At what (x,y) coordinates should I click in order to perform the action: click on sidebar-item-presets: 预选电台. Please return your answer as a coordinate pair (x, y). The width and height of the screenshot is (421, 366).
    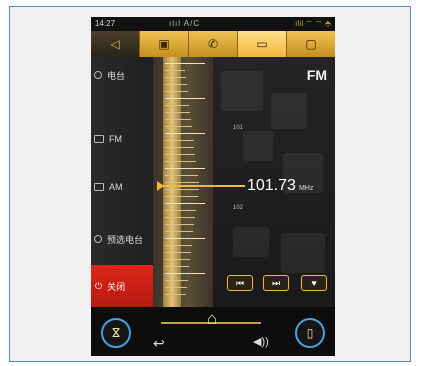
    Looking at the image, I should click on (124, 239).